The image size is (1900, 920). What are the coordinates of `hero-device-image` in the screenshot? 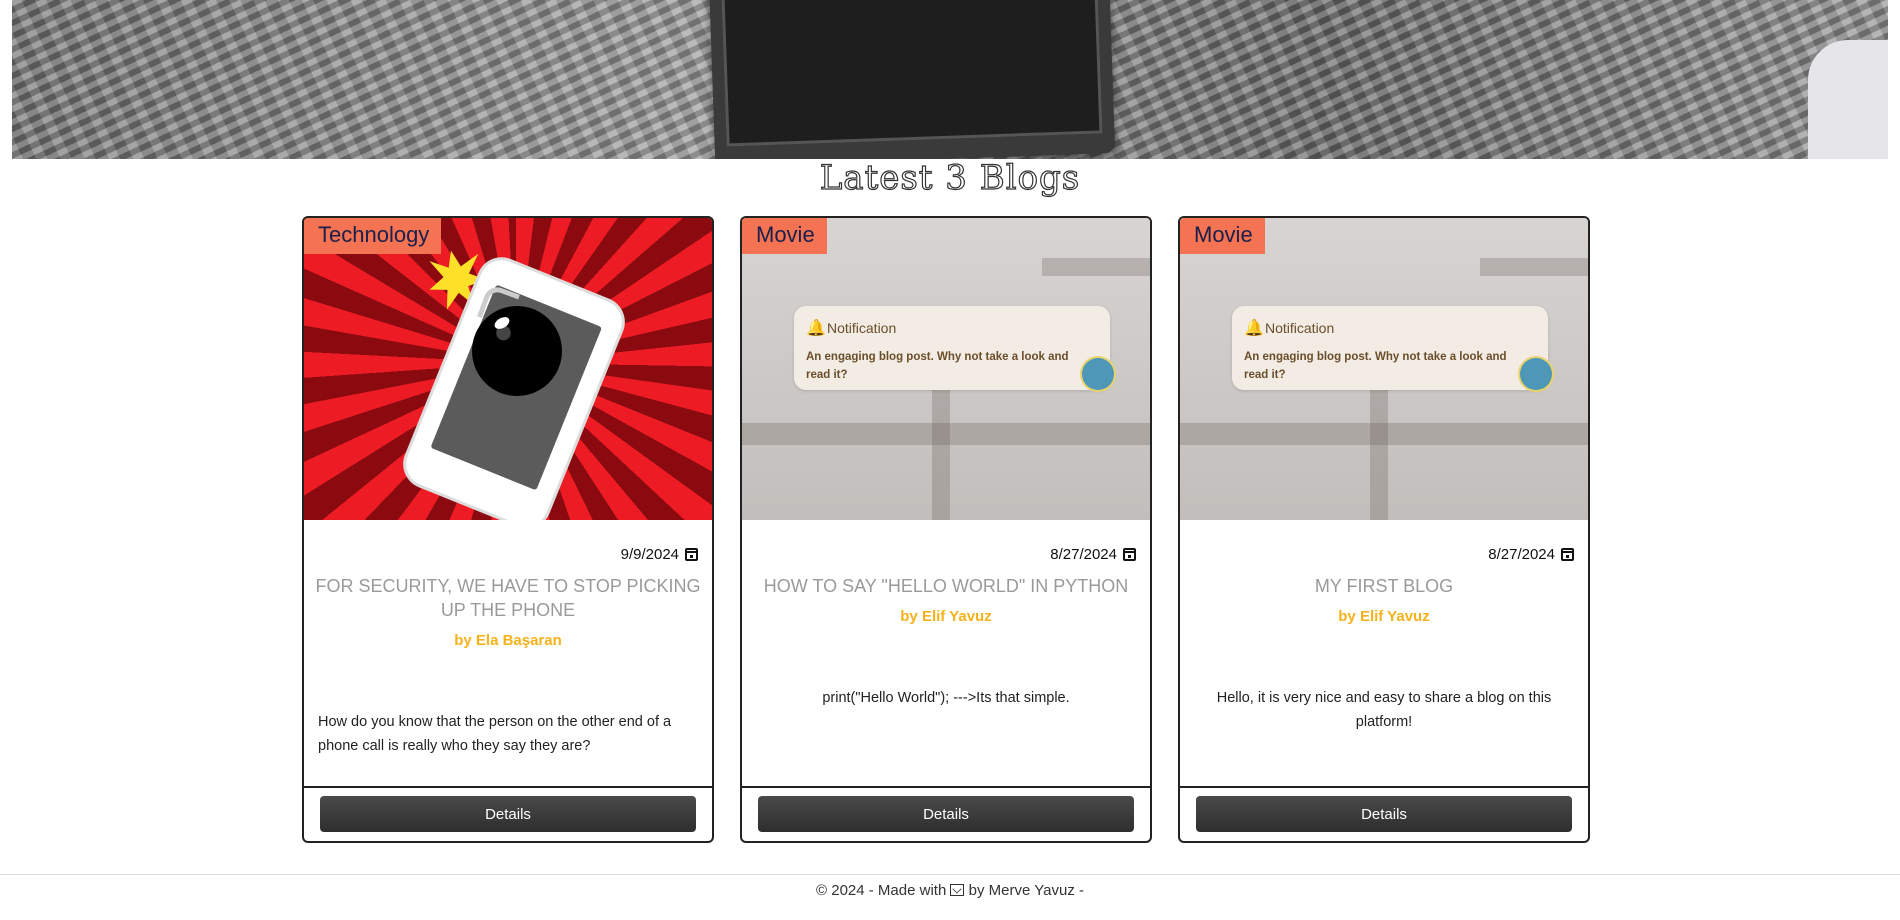 It's located at (912, 79).